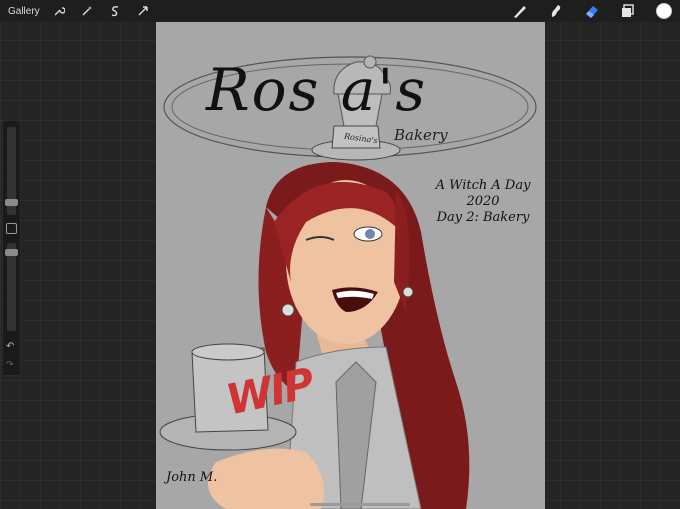  Describe the element at coordinates (11, 287) in the screenshot. I see `opacity-slider` at that location.